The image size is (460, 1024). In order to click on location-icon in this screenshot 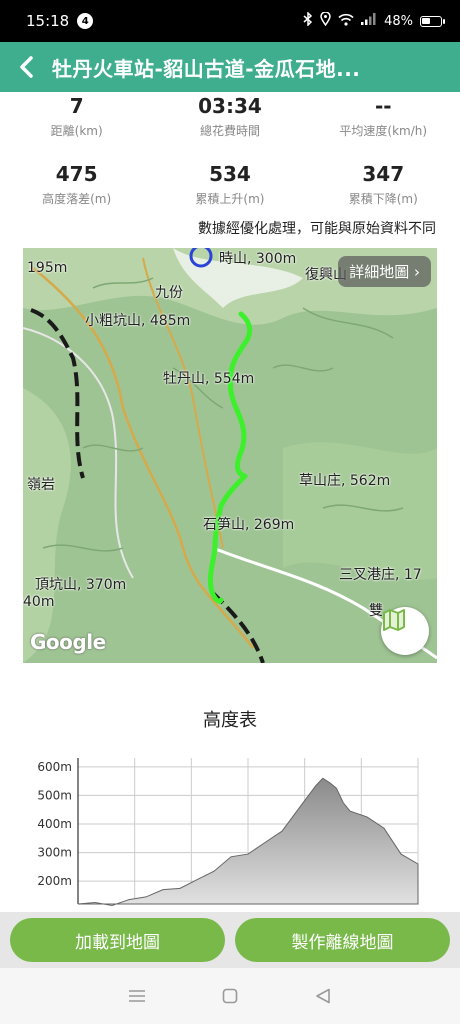, I will do `click(325, 20)`.